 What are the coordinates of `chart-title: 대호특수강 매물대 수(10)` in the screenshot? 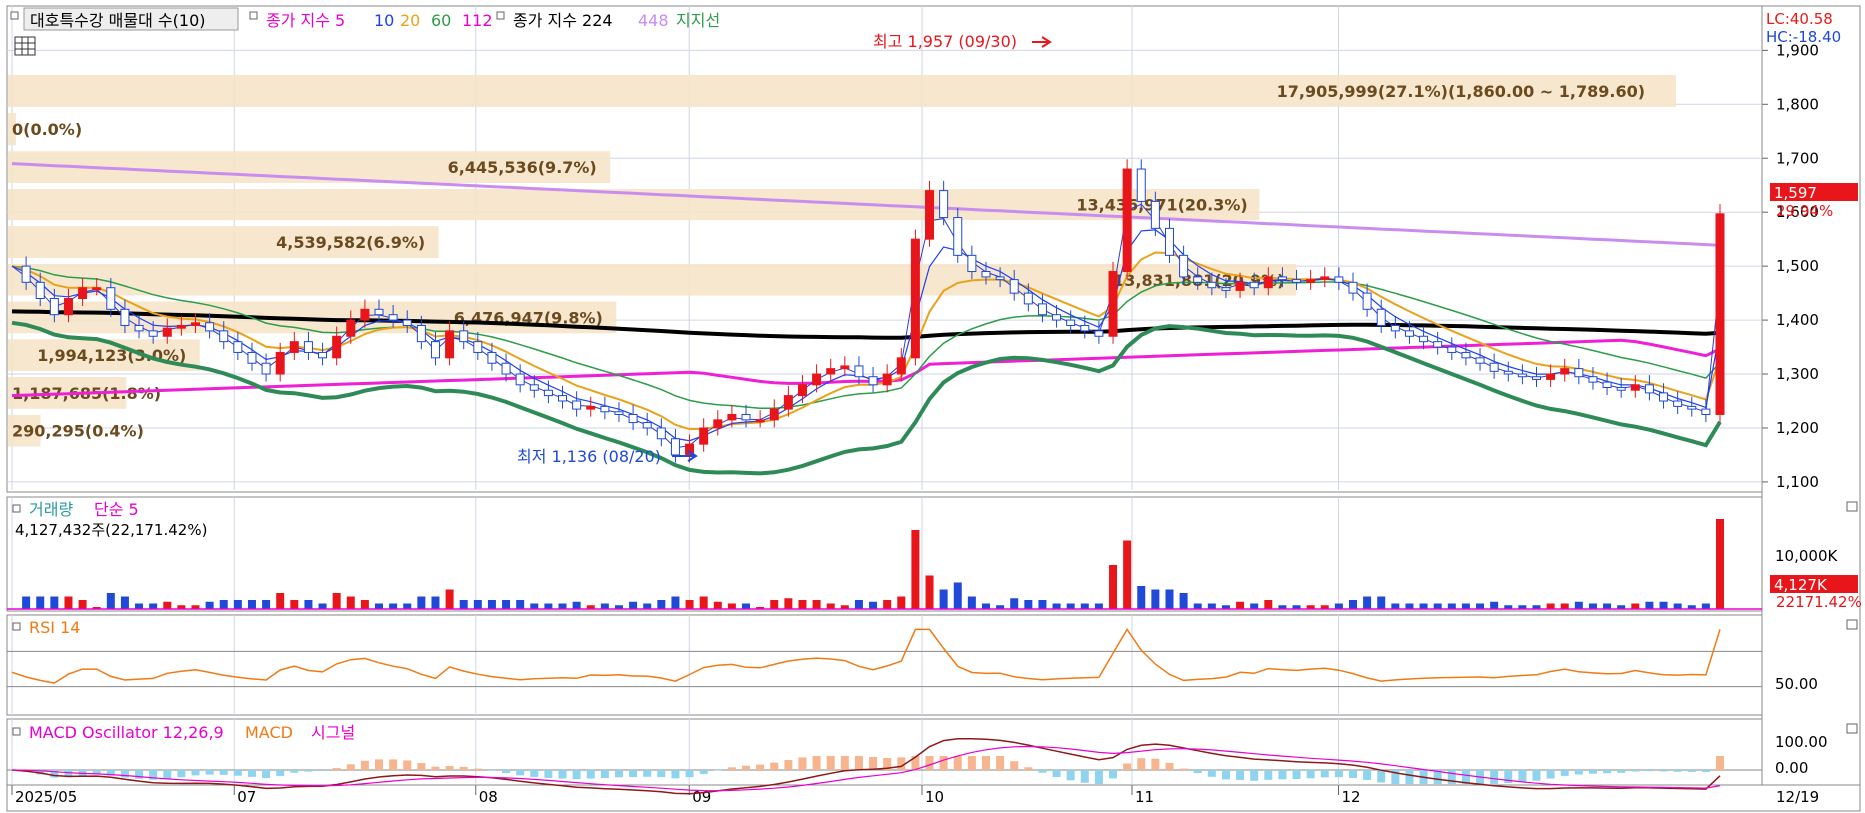 It's located at (118, 20).